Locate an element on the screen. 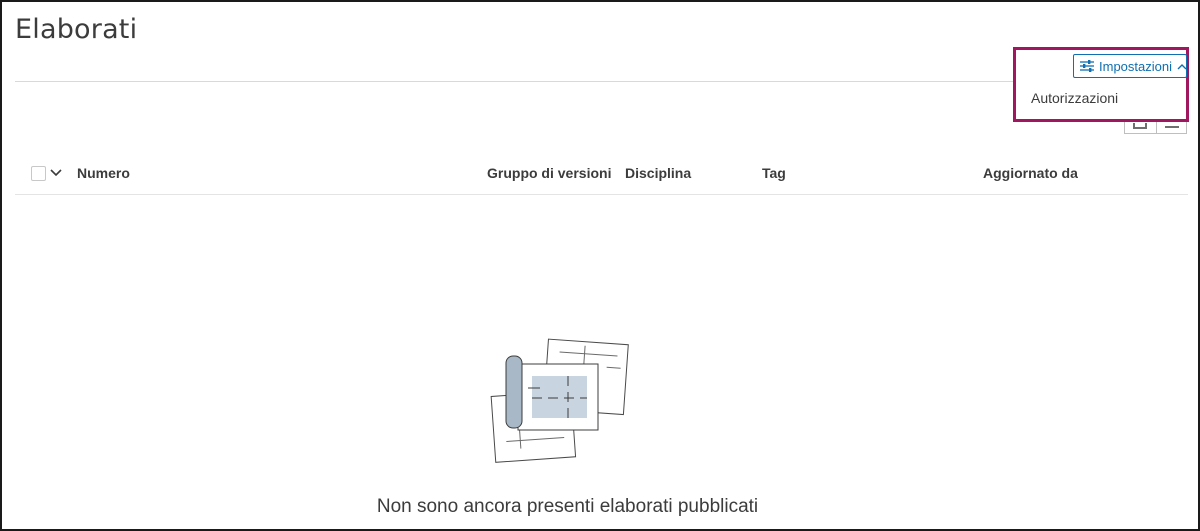 This screenshot has width=1200, height=531. list-view-button is located at coordinates (1171, 127).